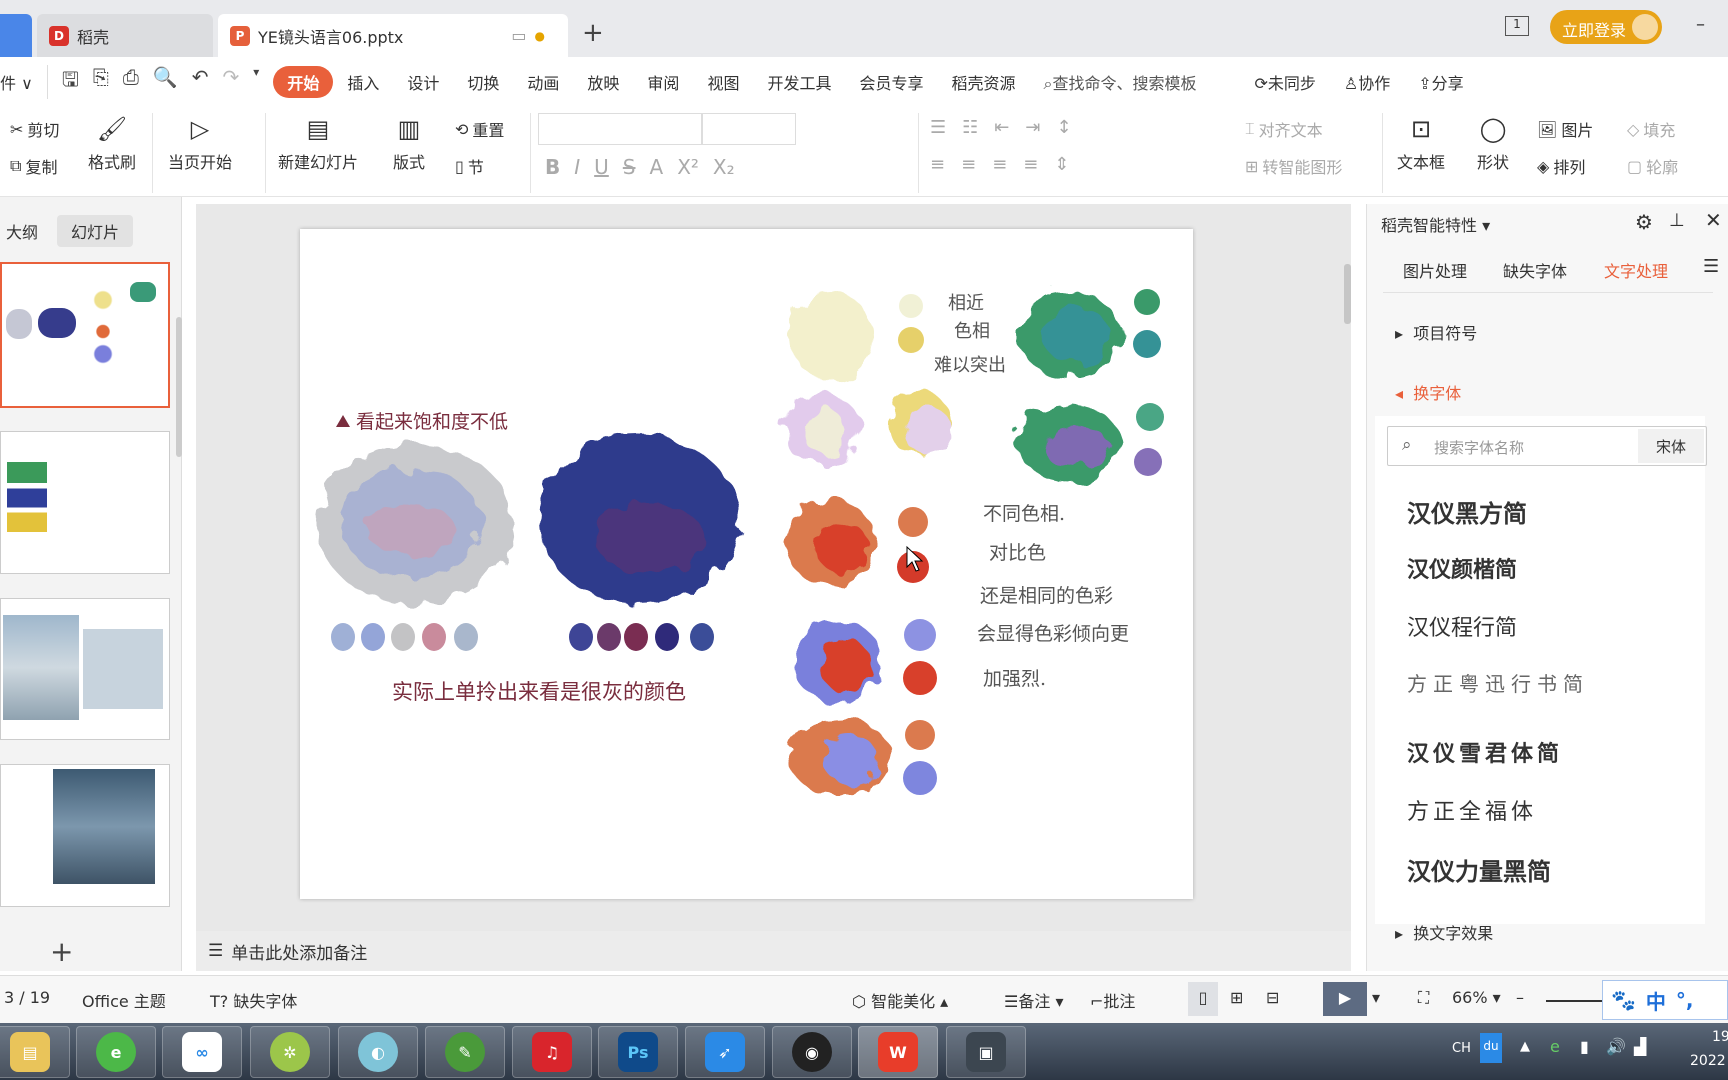 The width and height of the screenshot is (1728, 1080). Describe the element at coordinates (469, 166) in the screenshot. I see `section-button: ▯ 节` at that location.